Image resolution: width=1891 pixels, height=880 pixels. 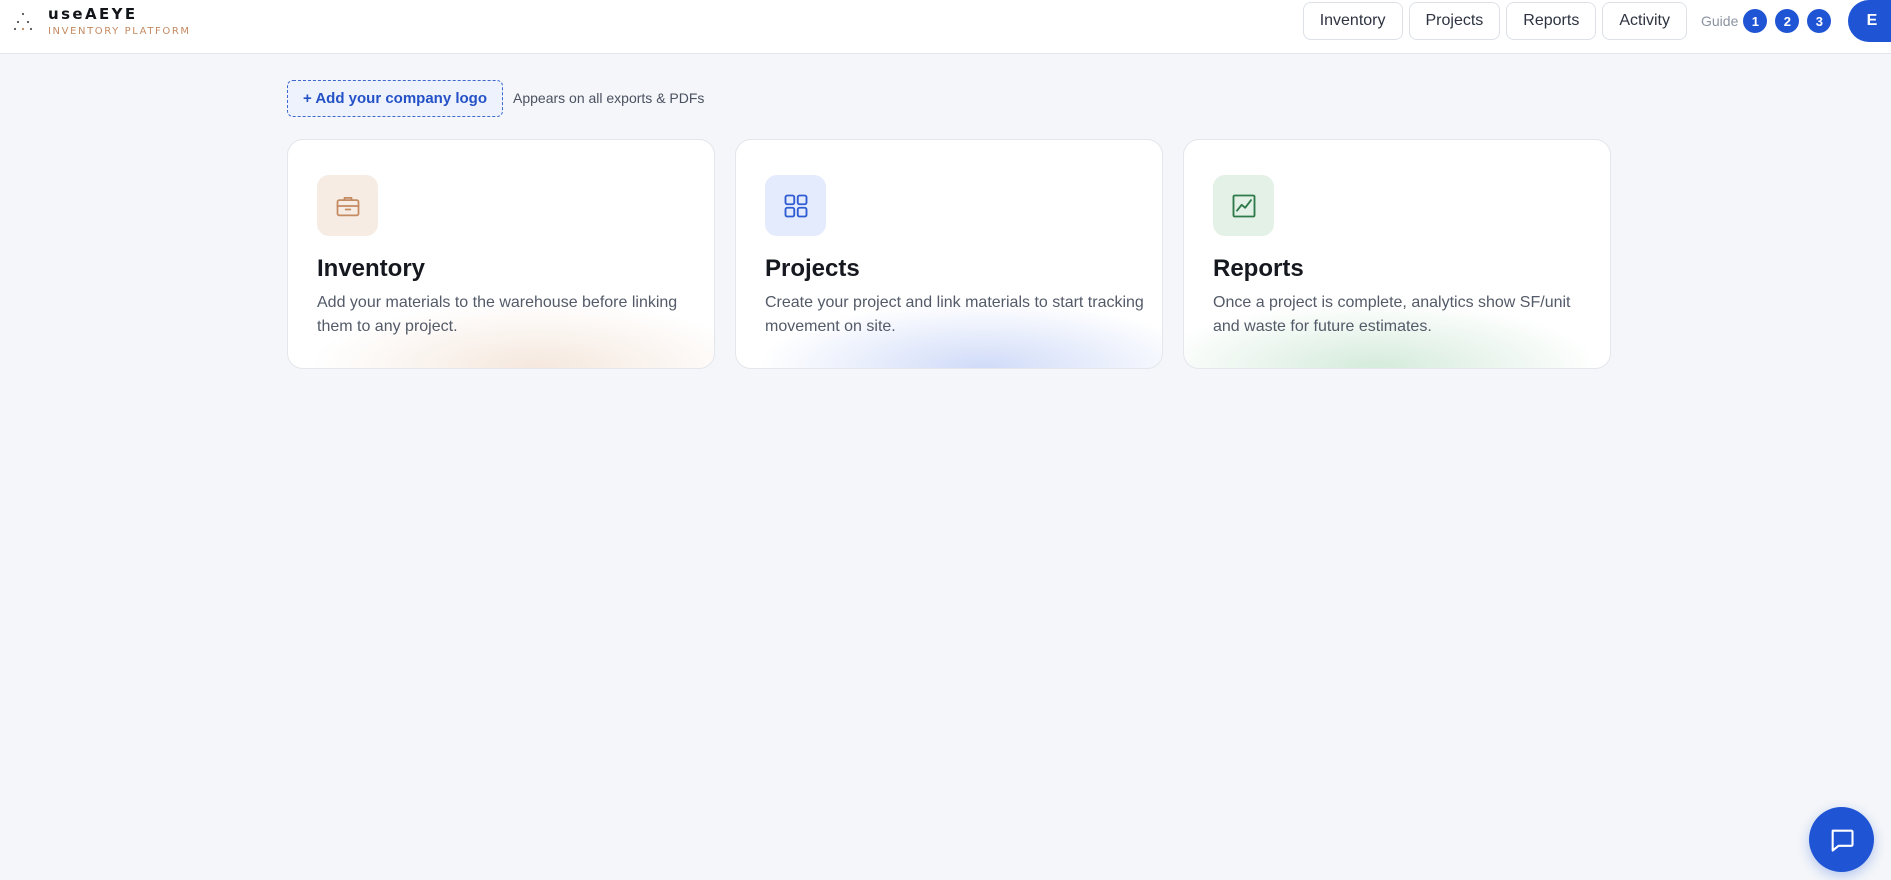 I want to click on chat-bubble-icon, so click(x=1842, y=840).